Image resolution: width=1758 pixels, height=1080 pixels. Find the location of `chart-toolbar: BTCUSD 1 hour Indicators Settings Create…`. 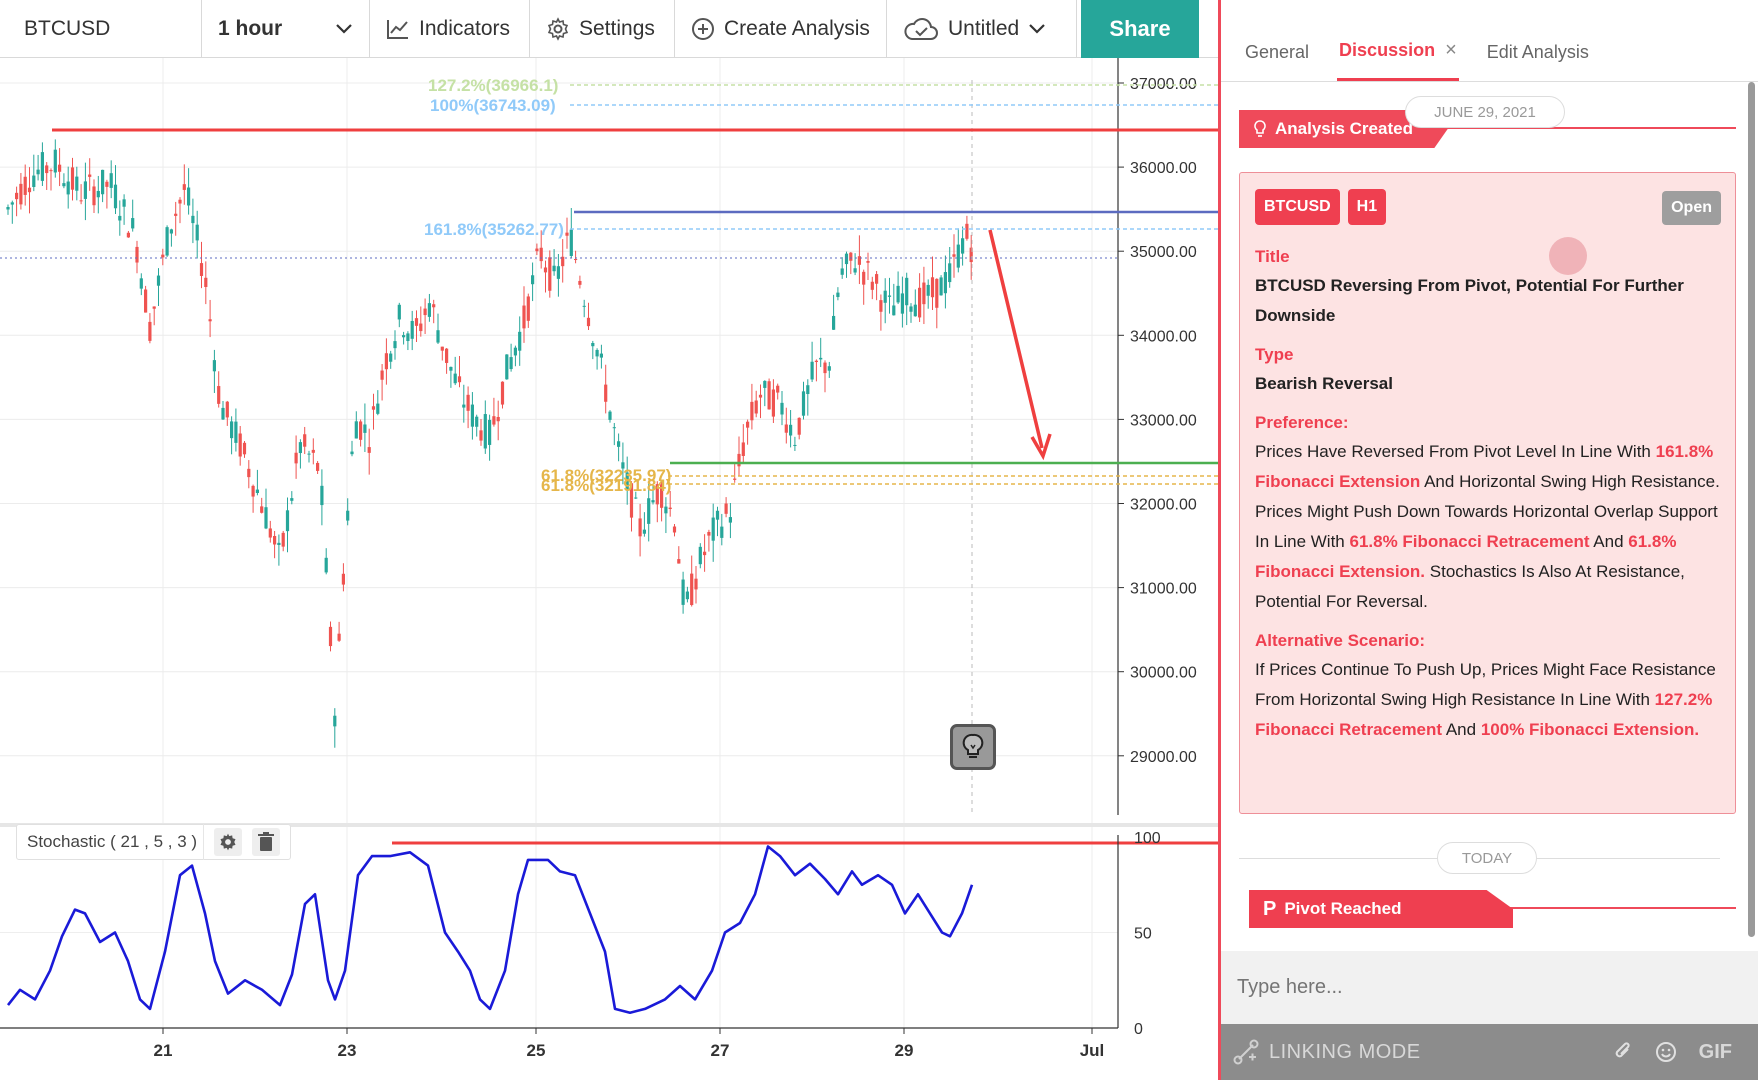

chart-toolbar: BTCUSD 1 hour Indicators Settings Create… is located at coordinates (610, 29).